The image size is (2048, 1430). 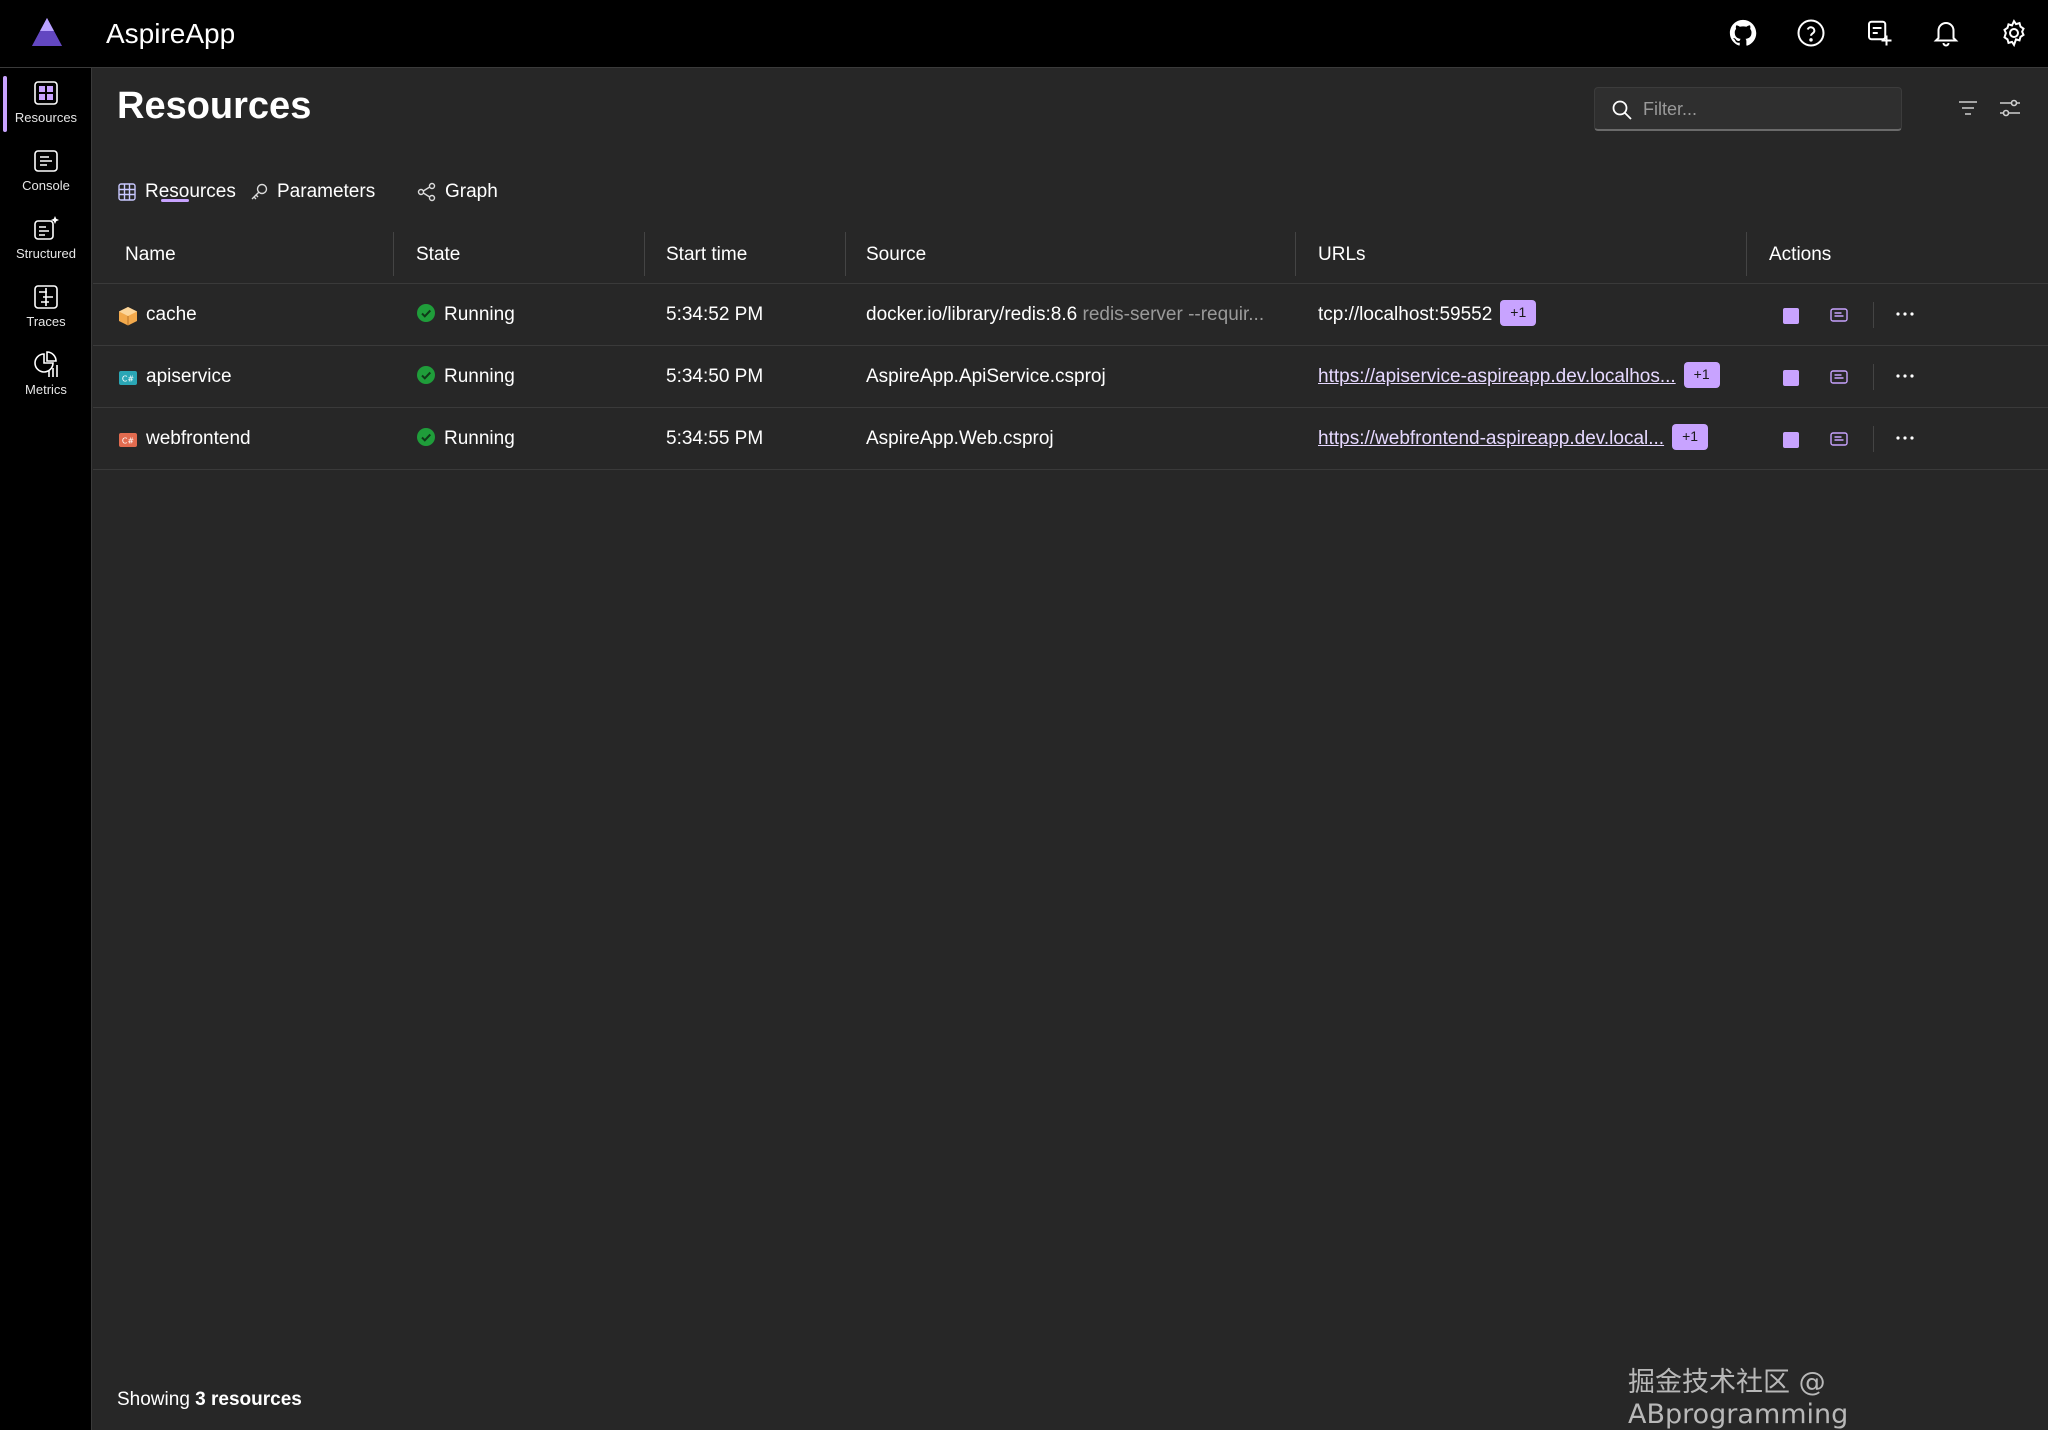 I want to click on filter-icon, so click(x=1968, y=108).